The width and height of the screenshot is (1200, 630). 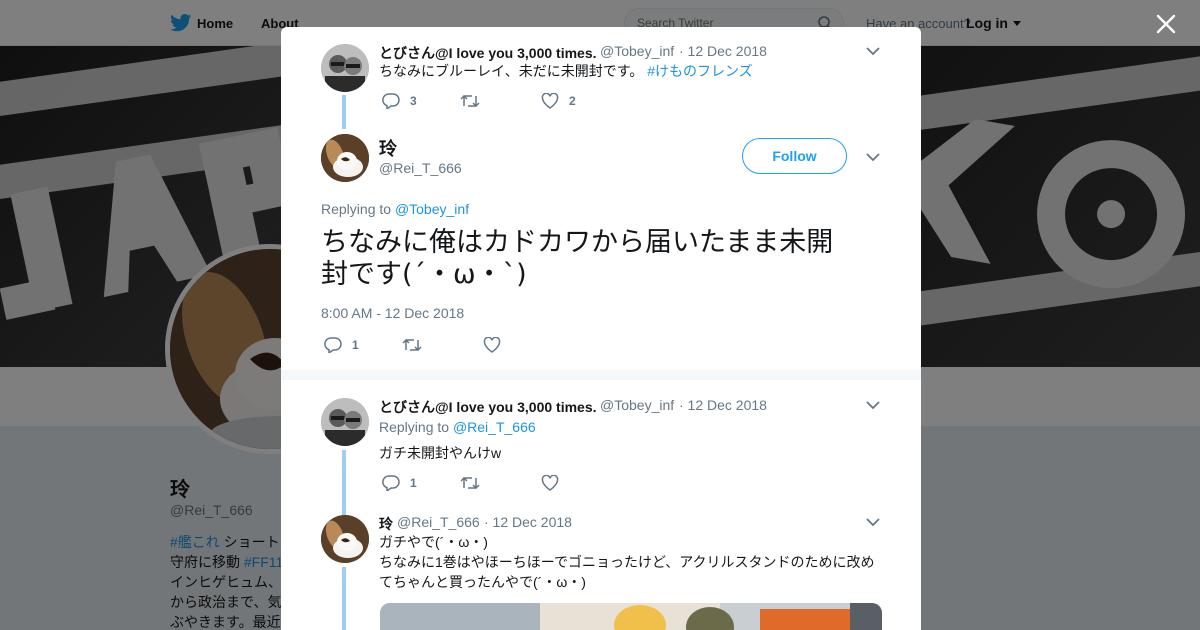 I want to click on close-icon, so click(x=1166, y=24).